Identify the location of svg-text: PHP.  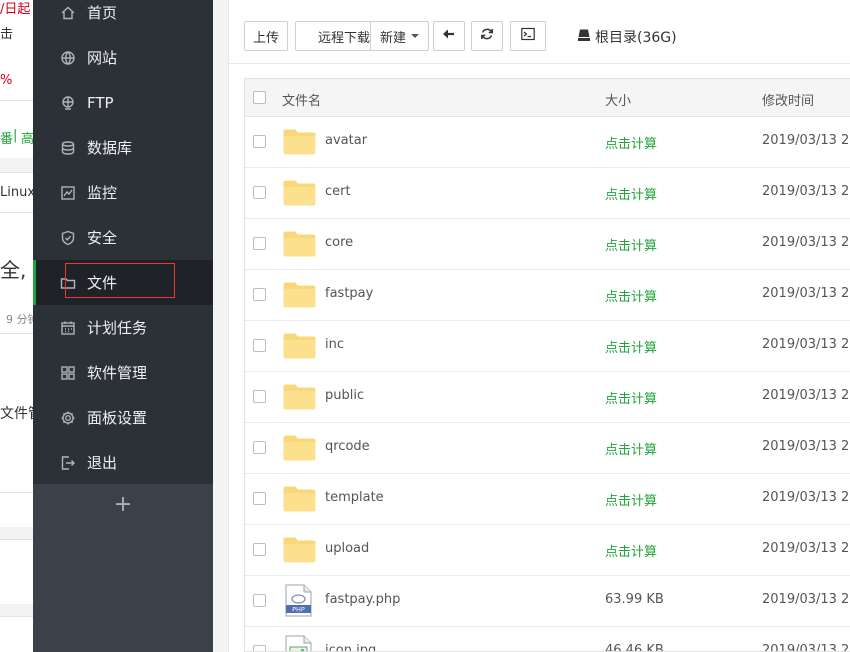
(298, 610).